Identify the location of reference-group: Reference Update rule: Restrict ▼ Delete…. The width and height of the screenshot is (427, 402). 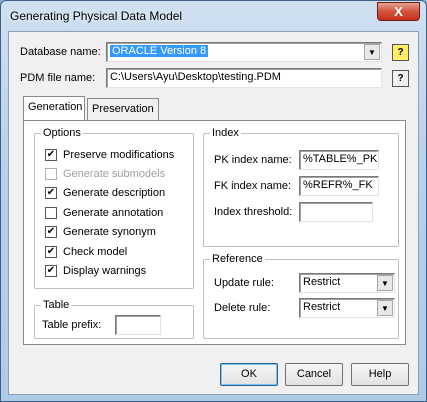
(301, 296).